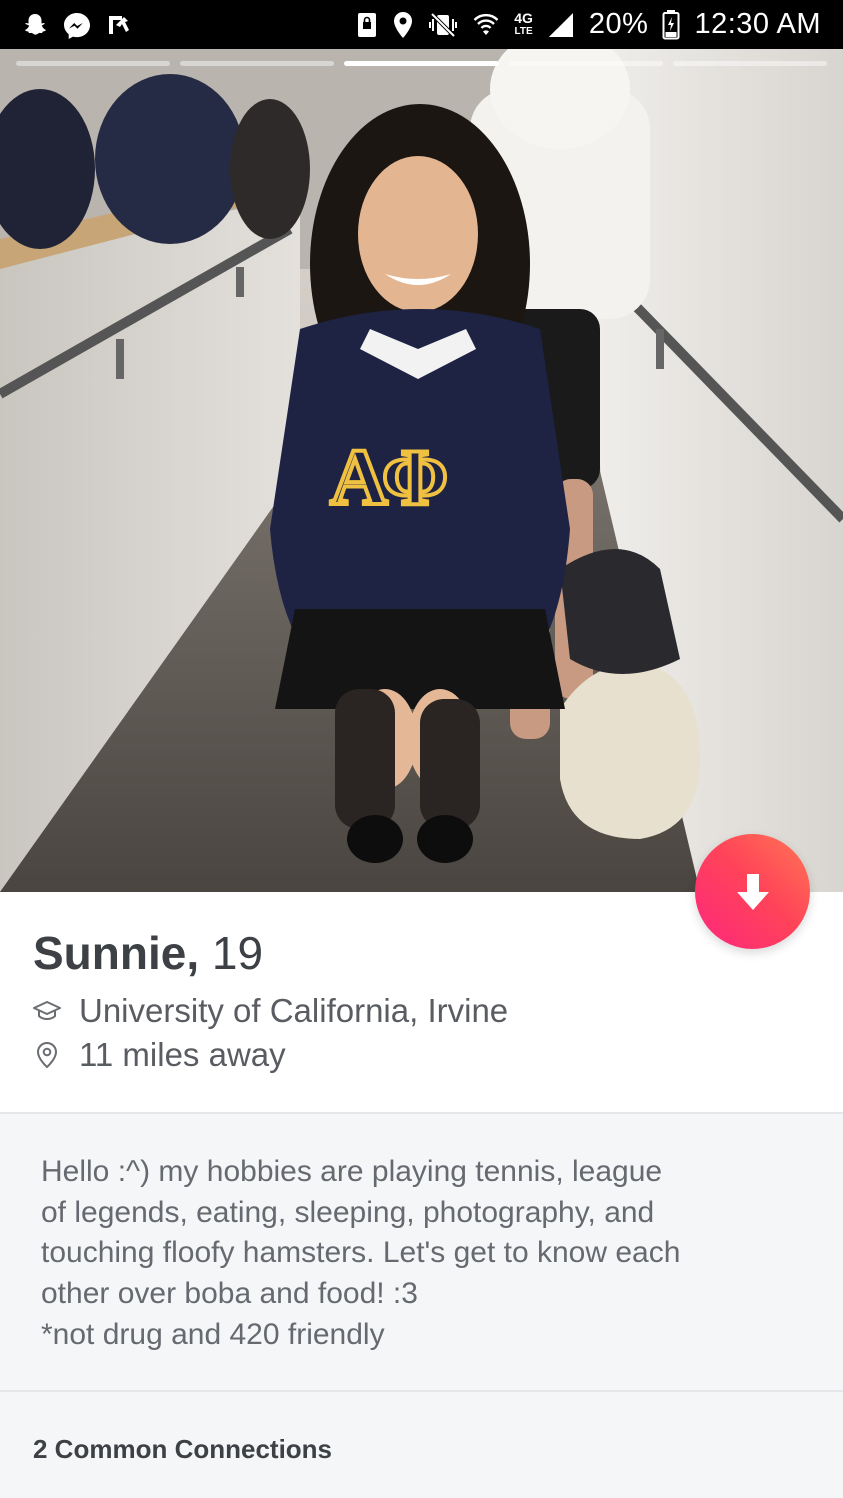 The image size is (843, 1498). Describe the element at coordinates (119, 25) in the screenshot. I see `reply-arrow-icon` at that location.